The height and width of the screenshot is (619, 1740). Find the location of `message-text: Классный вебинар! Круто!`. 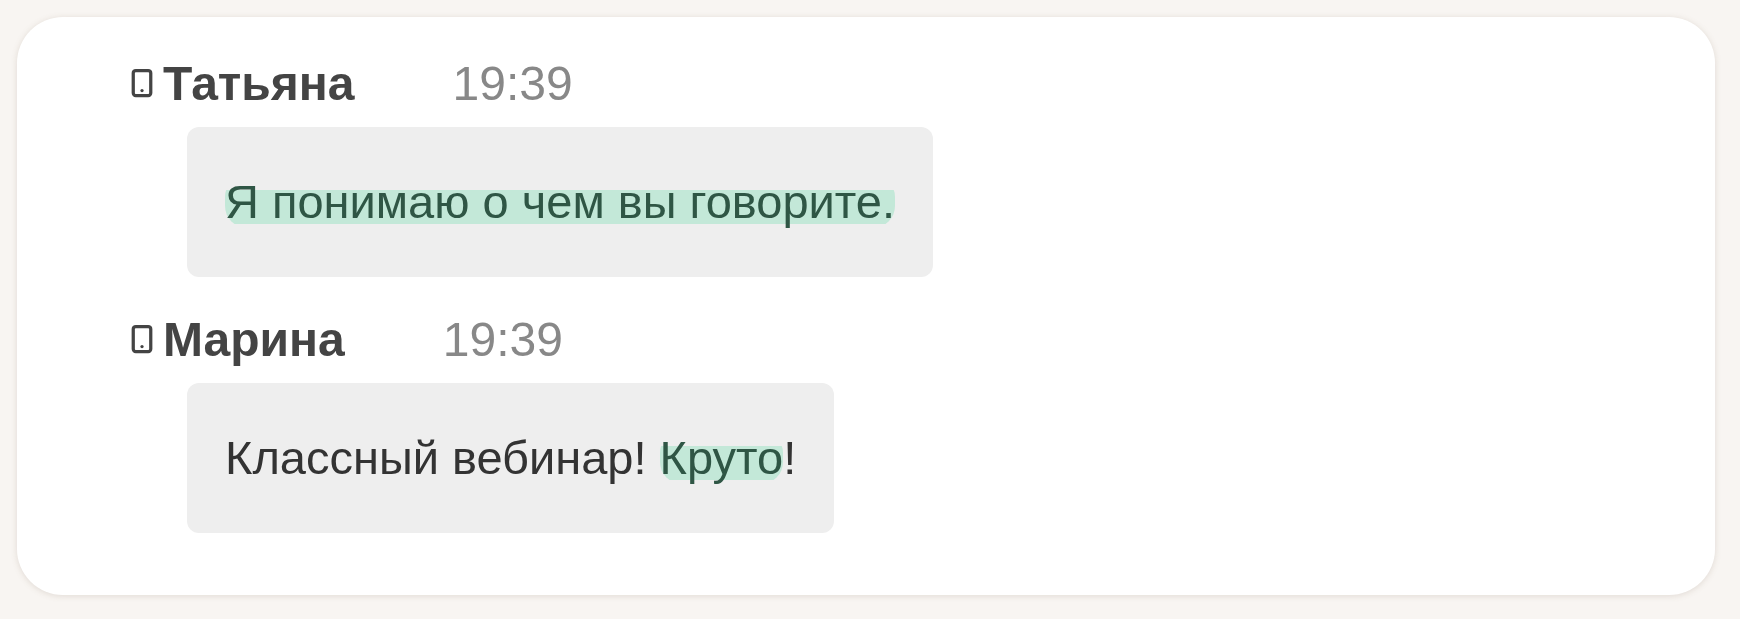

message-text: Классный вебинар! Круто! is located at coordinates (511, 458).